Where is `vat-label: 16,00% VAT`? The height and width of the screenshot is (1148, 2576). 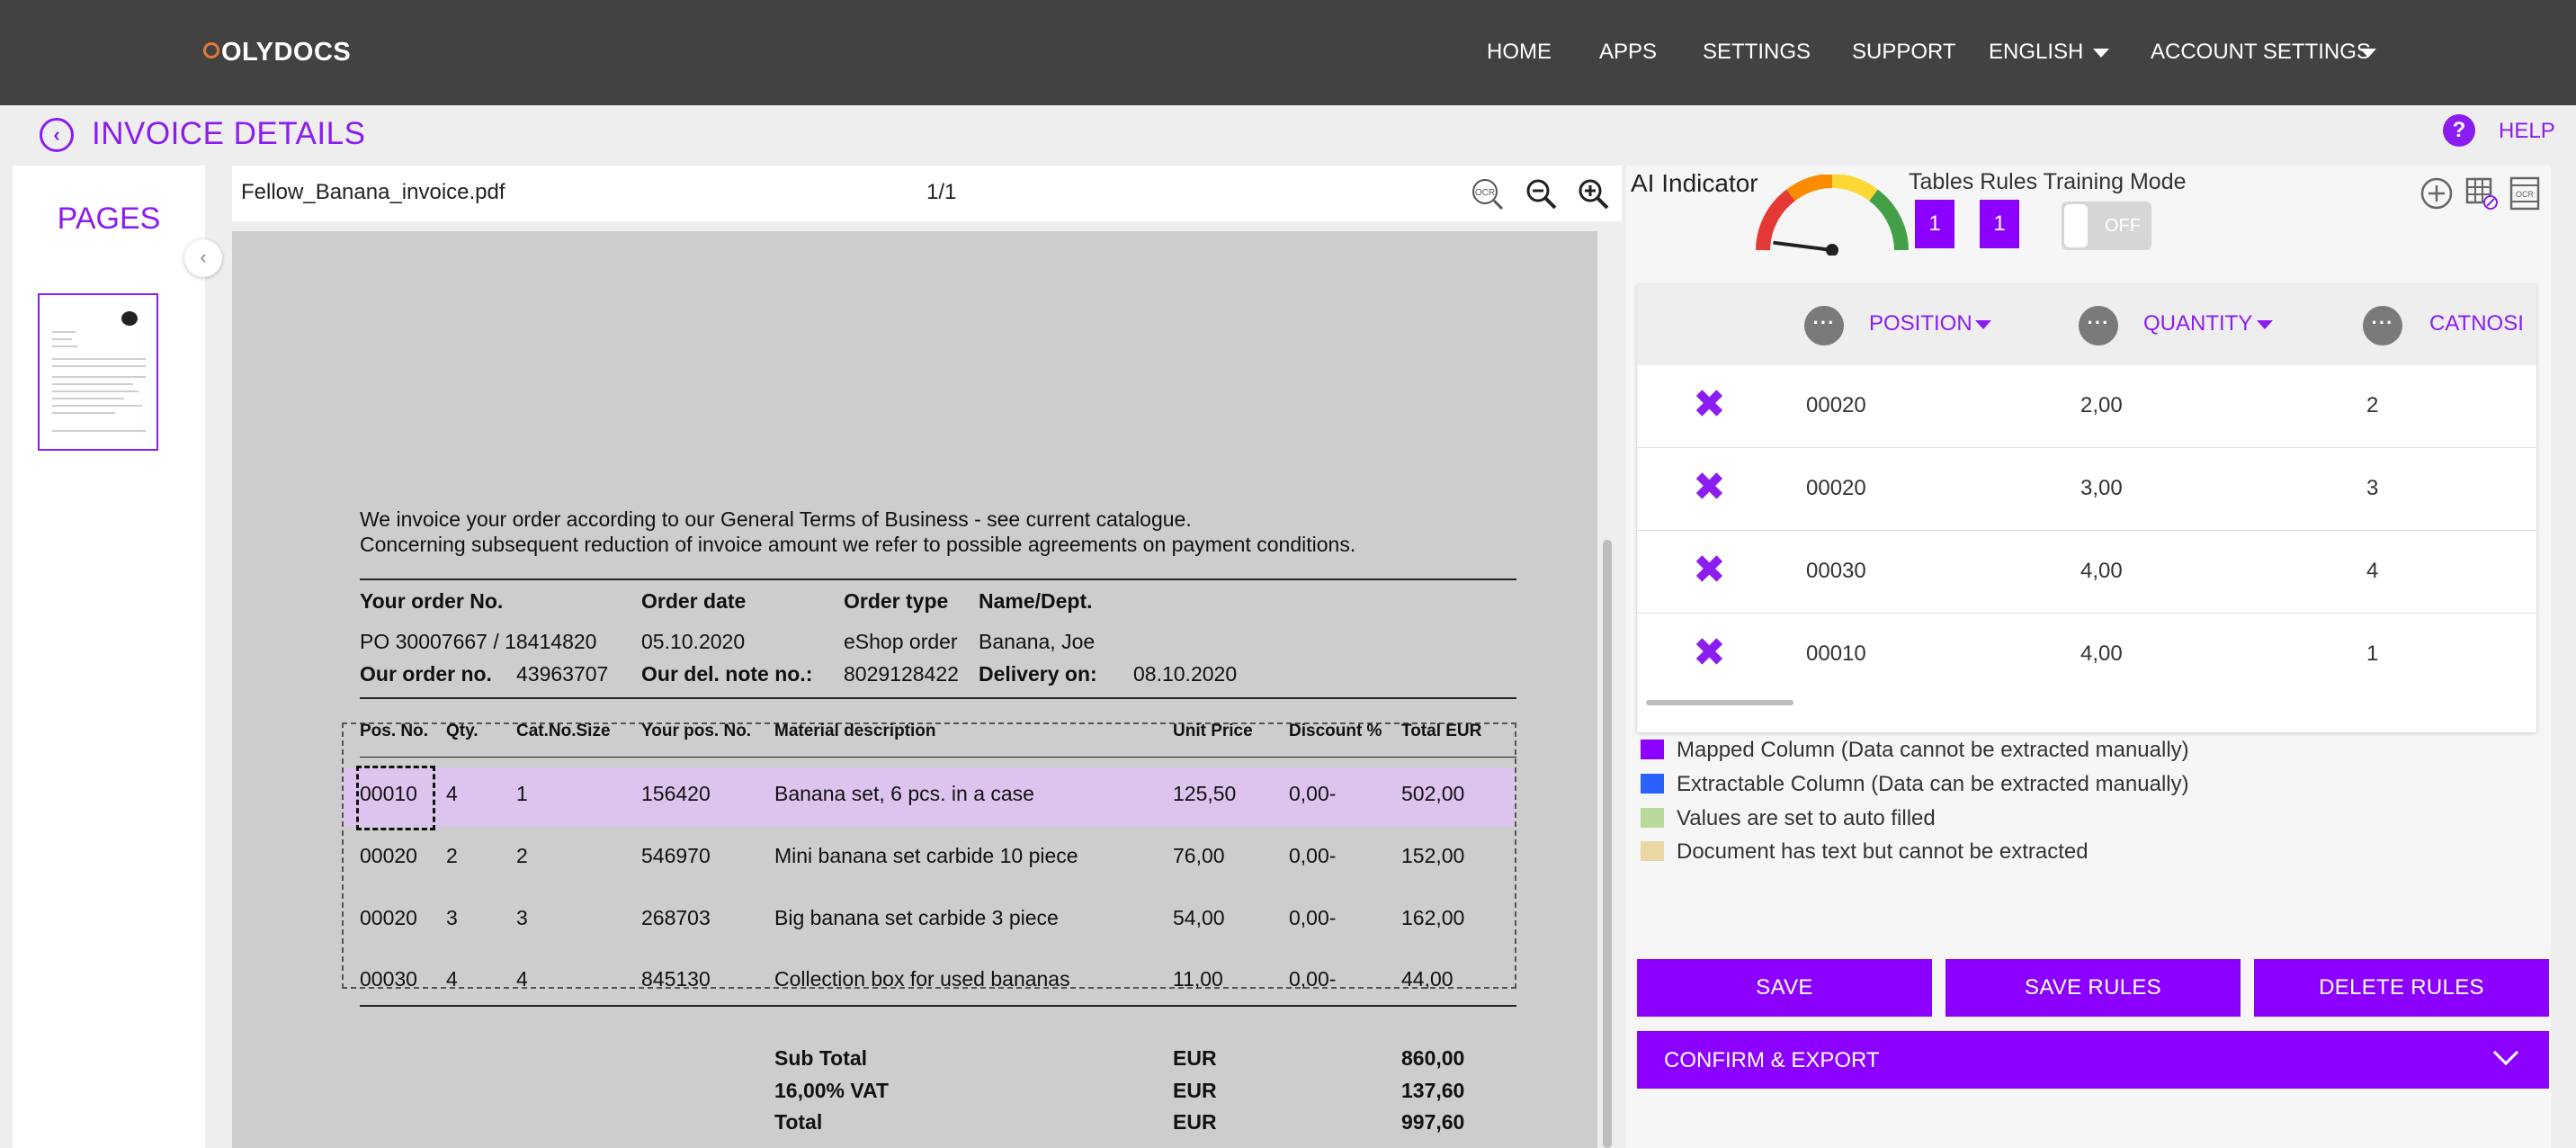 vat-label: 16,00% VAT is located at coordinates (831, 1090).